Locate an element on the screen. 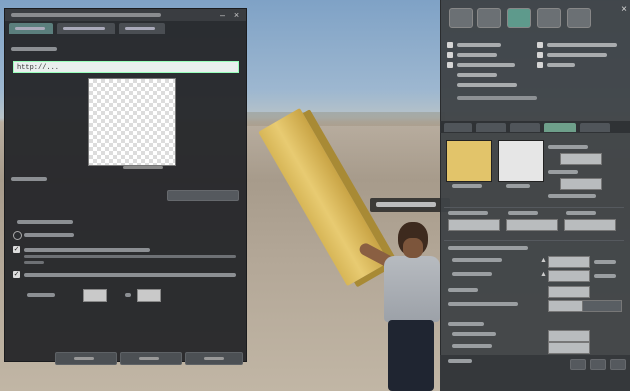  offset-v-label is located at coordinates (472, 346).